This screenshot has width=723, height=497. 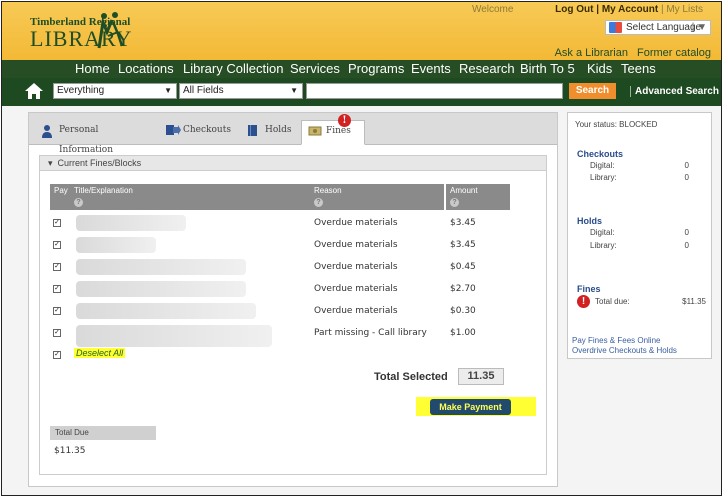 What do you see at coordinates (376, 68) in the screenshot?
I see `nav-programs: Programs` at bounding box center [376, 68].